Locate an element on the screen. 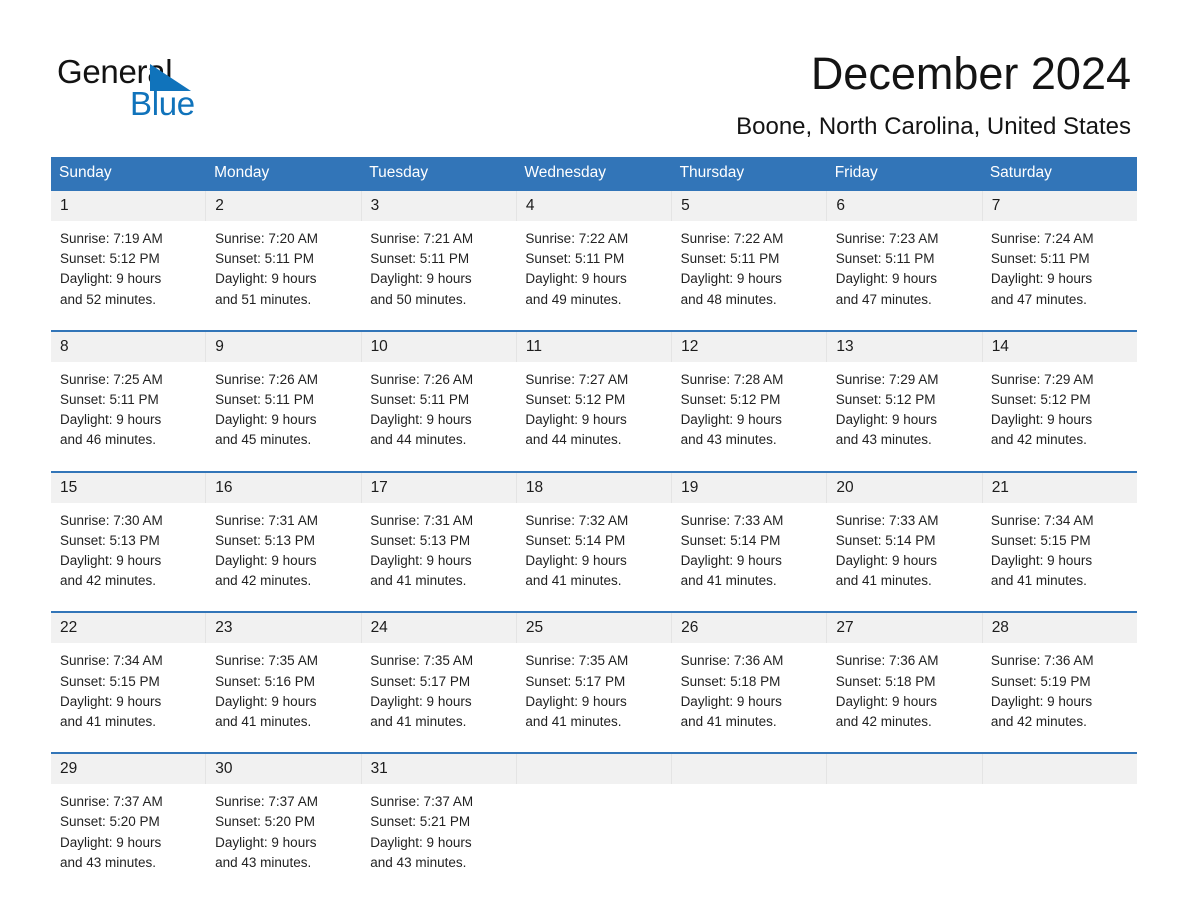 This screenshot has height=918, width=1188. day-number: 11 is located at coordinates (595, 346).